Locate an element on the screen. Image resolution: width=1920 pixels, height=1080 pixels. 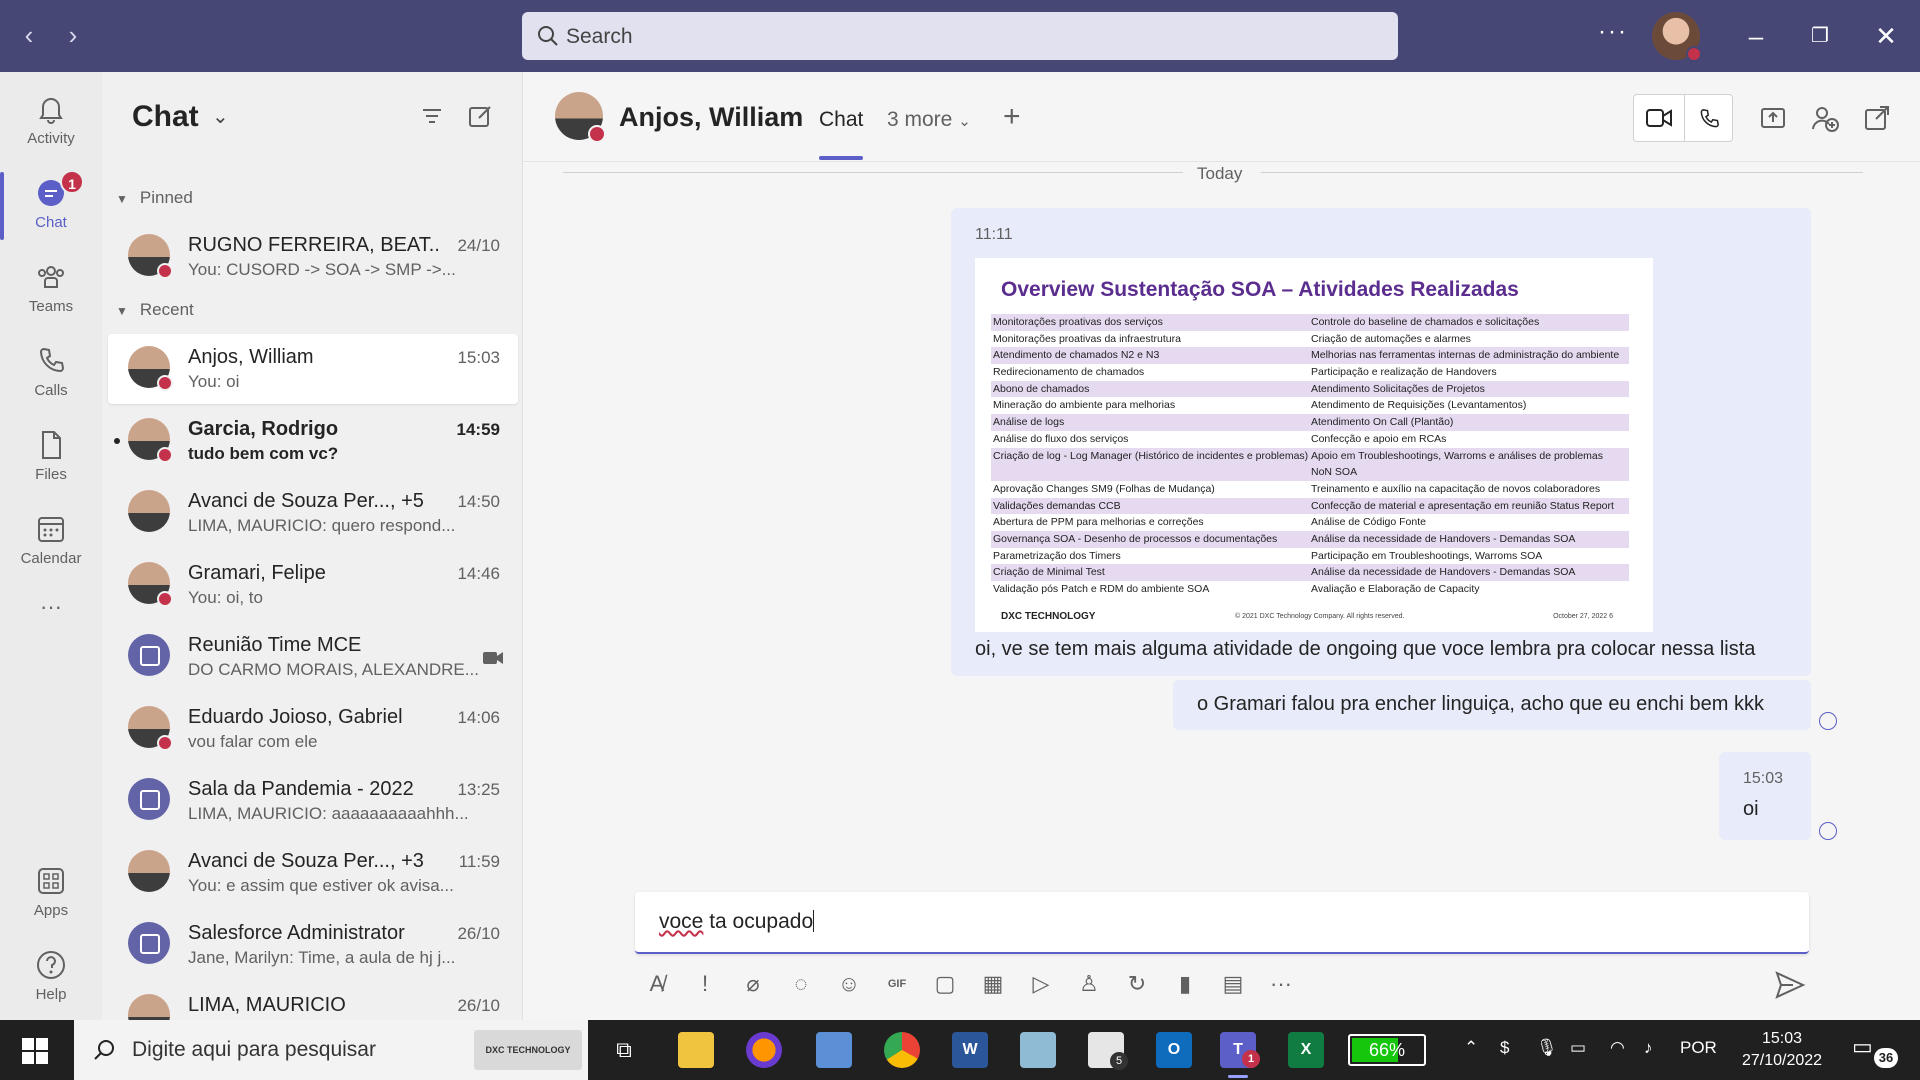
divider is located at coordinates (1684, 118).